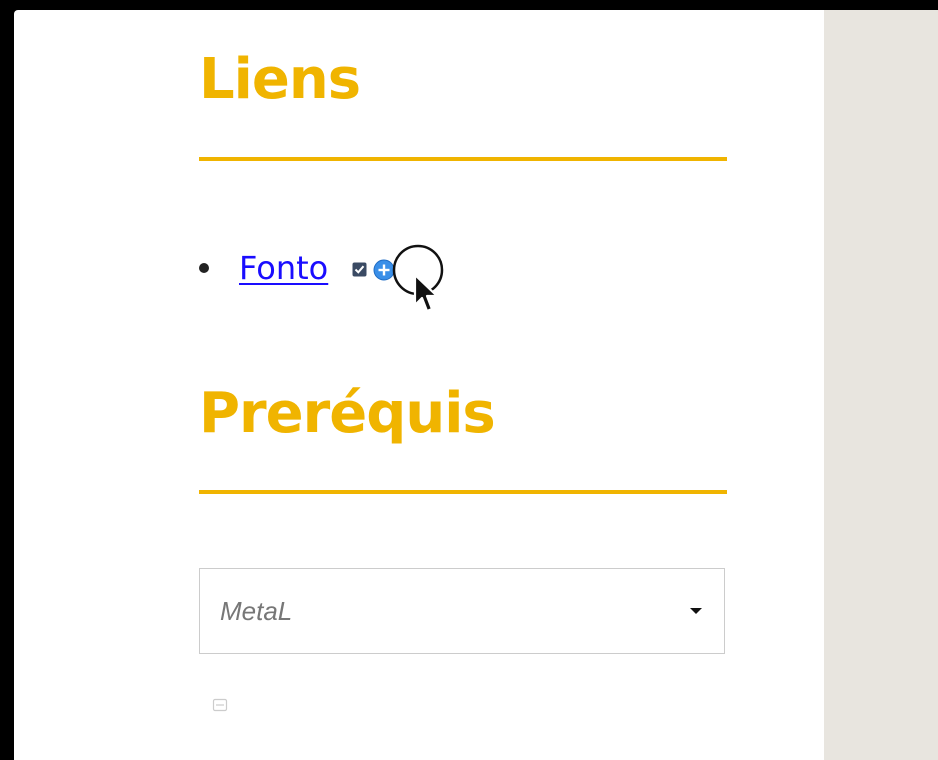  What do you see at coordinates (280, 79) in the screenshot?
I see `links-heading: Liens` at bounding box center [280, 79].